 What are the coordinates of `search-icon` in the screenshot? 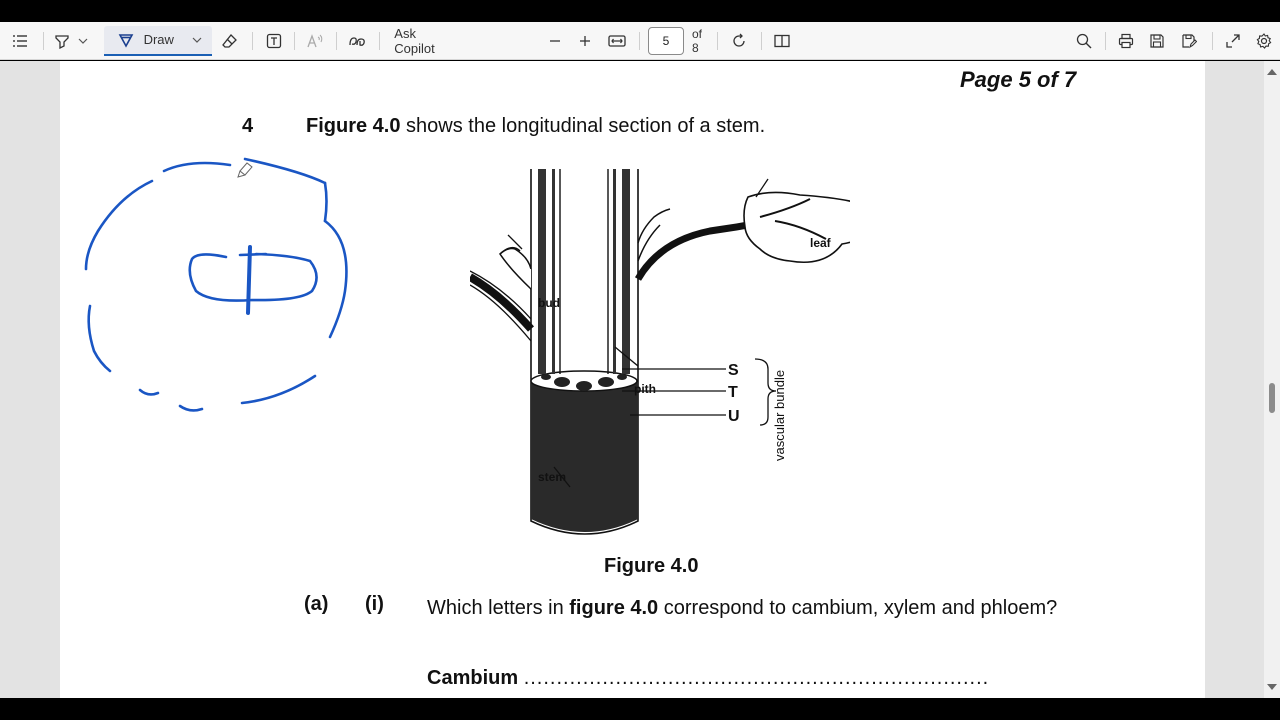 It's located at (1084, 40).